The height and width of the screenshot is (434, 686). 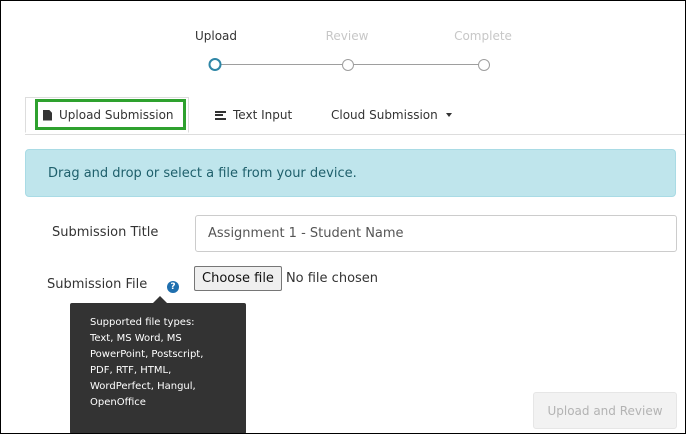 What do you see at coordinates (605, 410) in the screenshot?
I see `upload-and-review-button: Upload and Review` at bounding box center [605, 410].